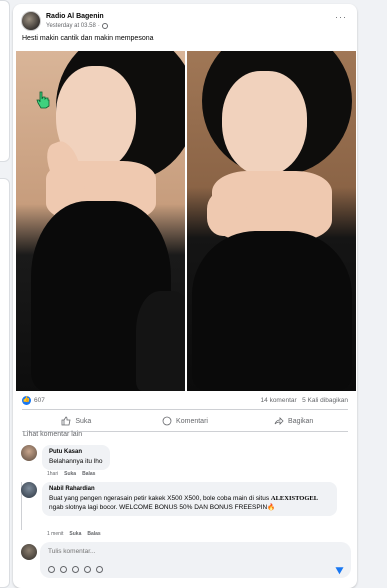 The height and width of the screenshot is (588, 387). Describe the element at coordinates (185, 402) in the screenshot. I see `reaction-stats: 👍 607 14 komentar 5 Kali dibagikan` at that location.